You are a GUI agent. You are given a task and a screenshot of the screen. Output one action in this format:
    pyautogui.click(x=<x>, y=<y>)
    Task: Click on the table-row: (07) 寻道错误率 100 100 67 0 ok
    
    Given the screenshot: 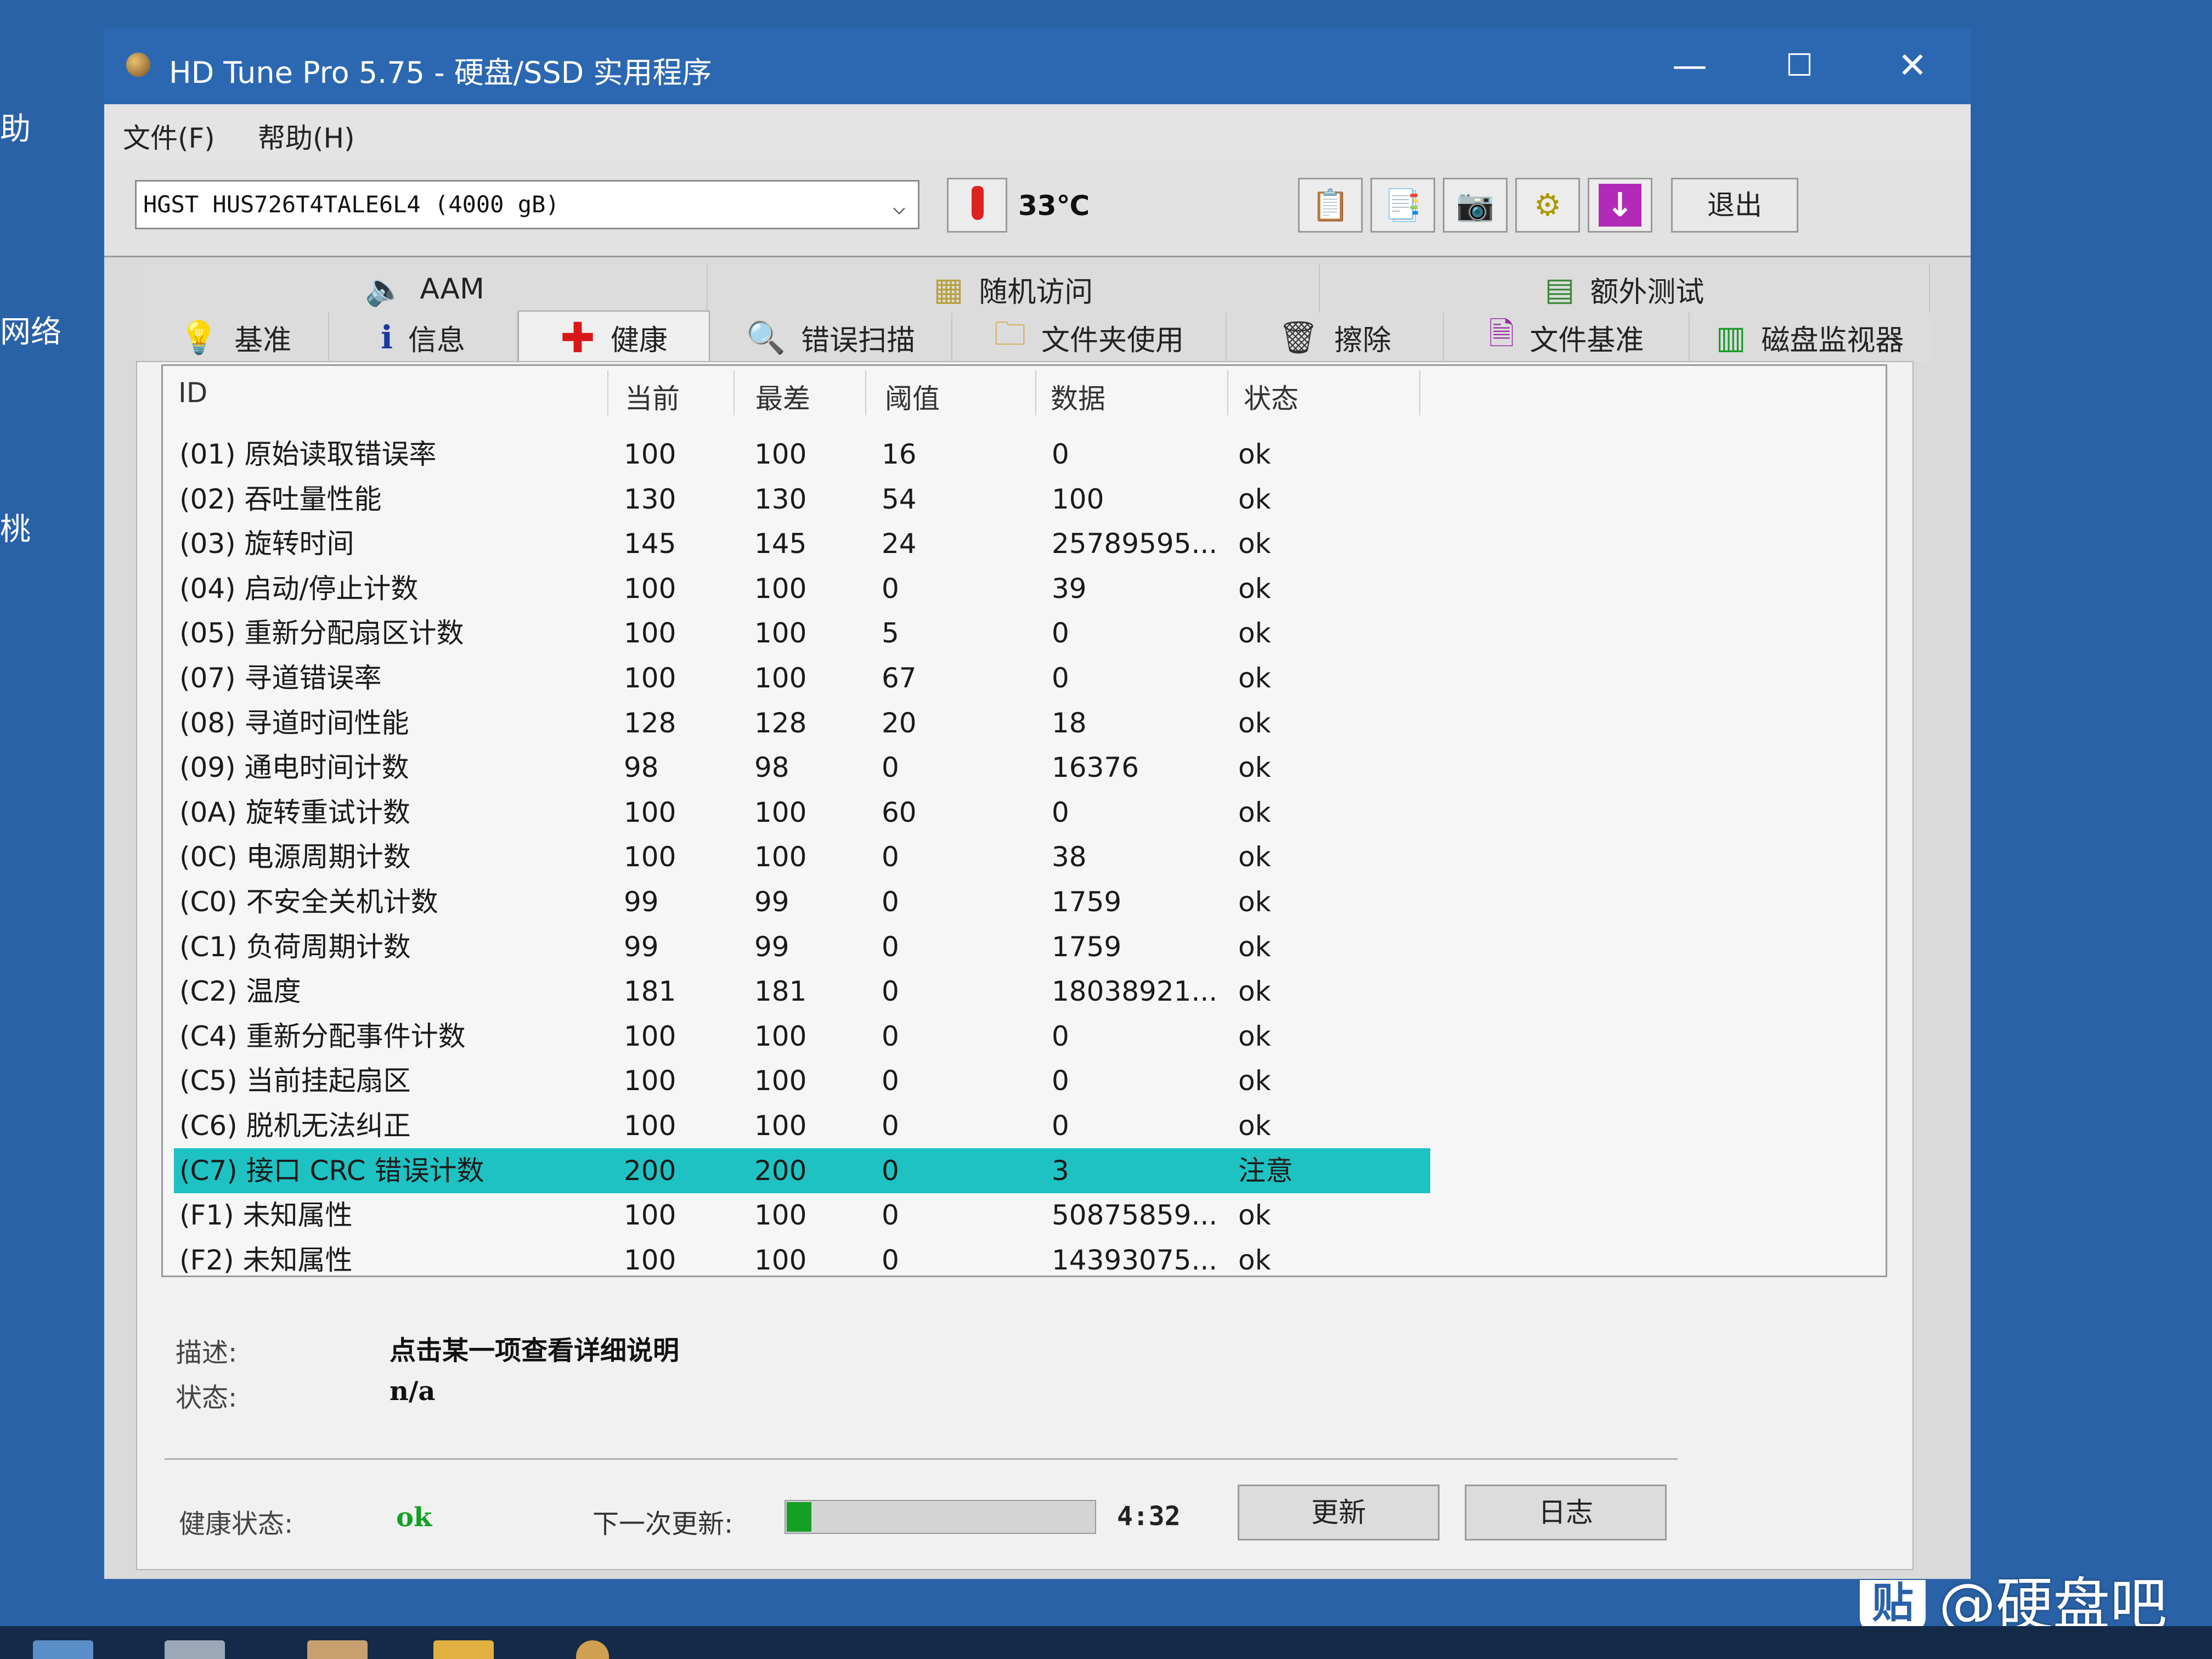 What is the action you would take?
    pyautogui.click(x=802, y=678)
    